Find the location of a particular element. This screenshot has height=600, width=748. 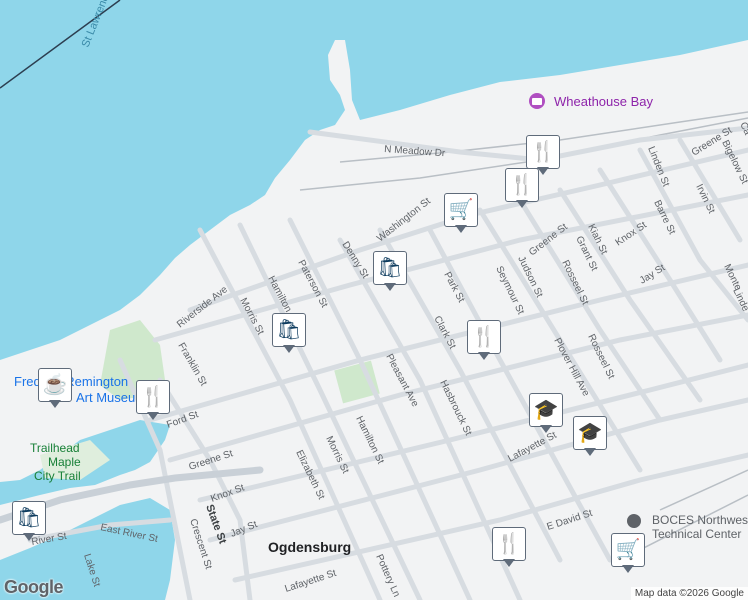

poi-label: Trailhead is located at coordinates (55, 448).